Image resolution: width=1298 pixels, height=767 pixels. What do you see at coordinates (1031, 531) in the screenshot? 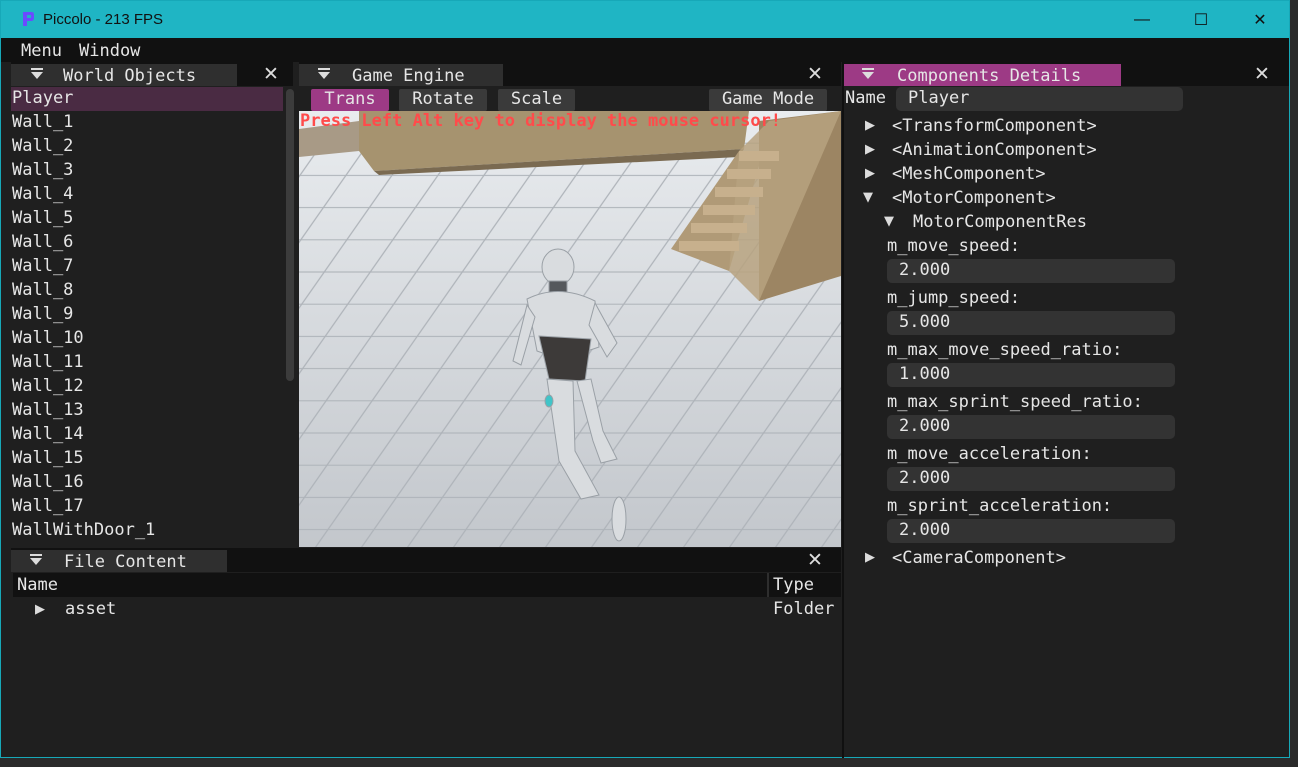
I see `sprint-acceleration-input: 2.000` at bounding box center [1031, 531].